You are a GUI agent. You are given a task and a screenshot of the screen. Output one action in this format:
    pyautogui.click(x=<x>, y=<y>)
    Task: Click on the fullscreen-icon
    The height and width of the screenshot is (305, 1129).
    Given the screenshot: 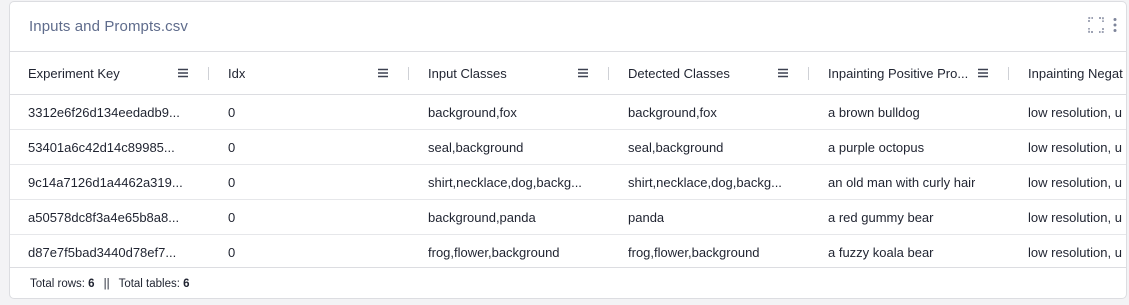 What is the action you would take?
    pyautogui.click(x=1096, y=25)
    